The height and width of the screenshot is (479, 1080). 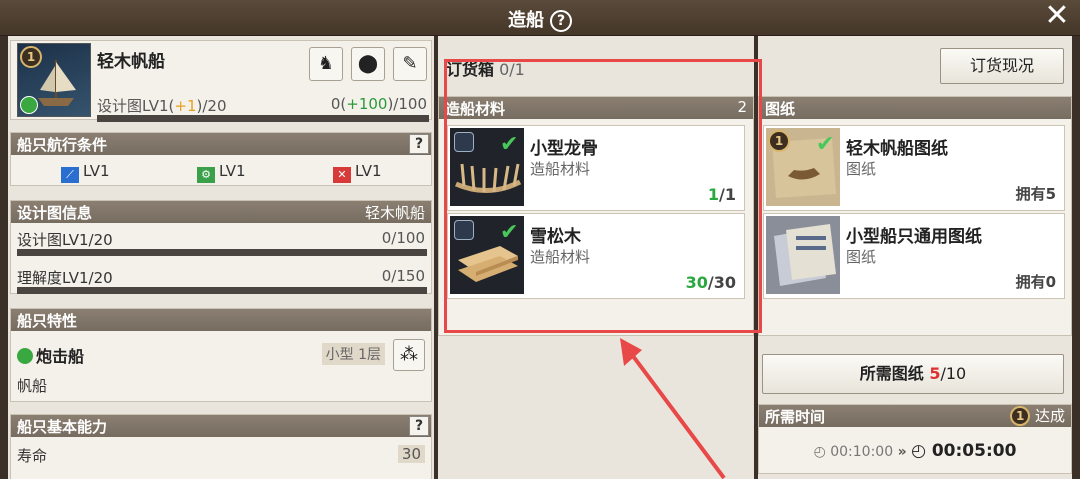 I want to click on material-need: /1, so click(x=727, y=194).